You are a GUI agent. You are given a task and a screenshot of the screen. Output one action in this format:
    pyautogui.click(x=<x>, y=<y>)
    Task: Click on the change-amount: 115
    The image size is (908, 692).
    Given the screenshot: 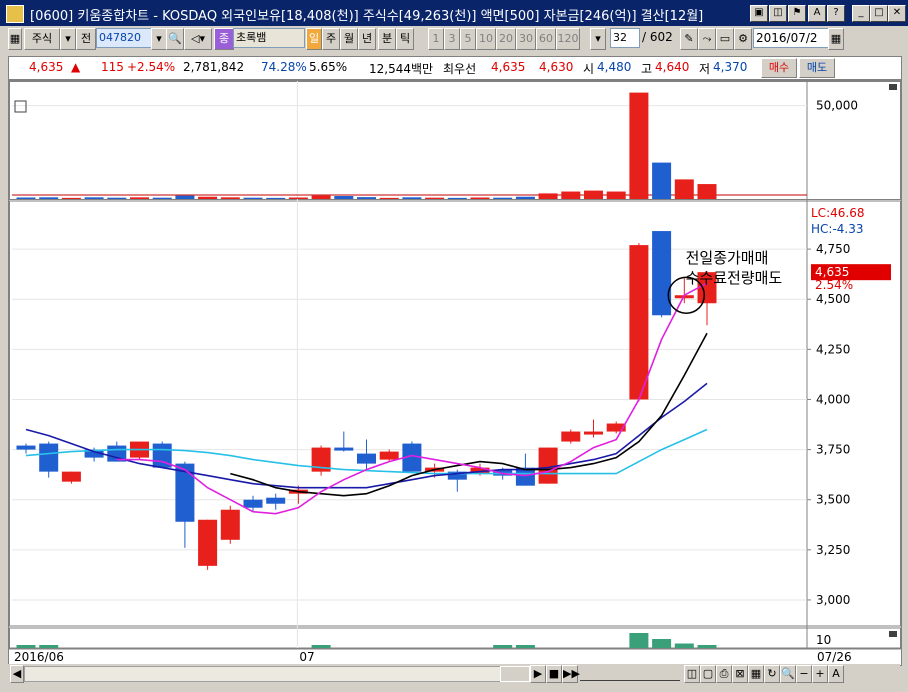 What is the action you would take?
    pyautogui.click(x=112, y=67)
    